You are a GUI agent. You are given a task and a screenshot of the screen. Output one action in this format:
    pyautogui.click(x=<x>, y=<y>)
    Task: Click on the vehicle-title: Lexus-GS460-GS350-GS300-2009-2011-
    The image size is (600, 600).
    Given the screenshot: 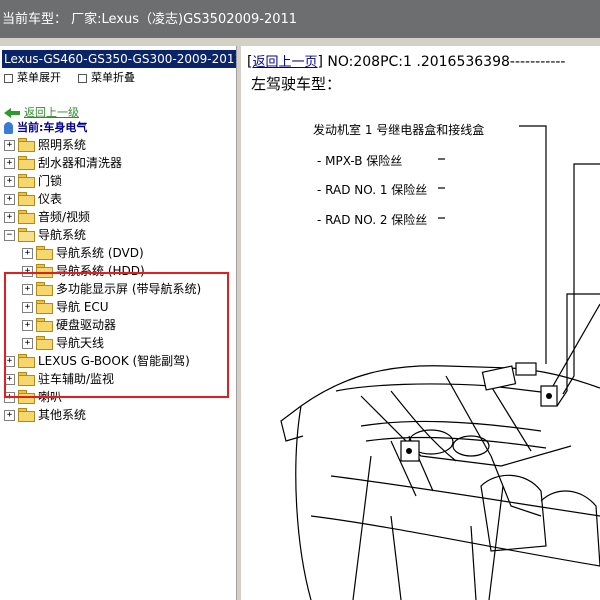 What is the action you would take?
    pyautogui.click(x=119, y=59)
    